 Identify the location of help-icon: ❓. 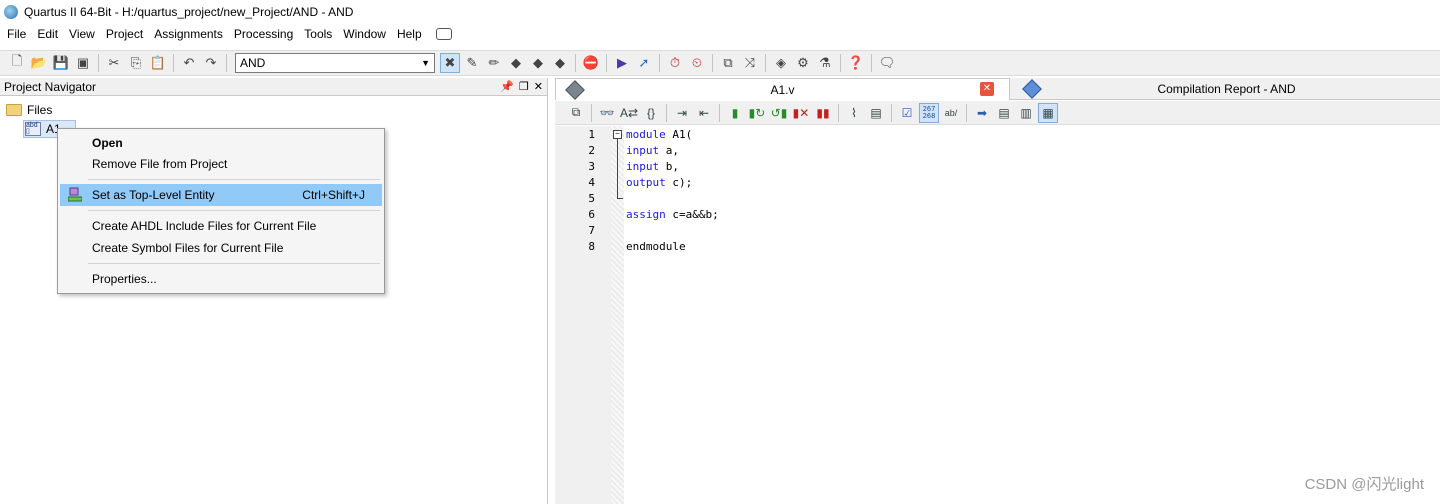
(856, 63).